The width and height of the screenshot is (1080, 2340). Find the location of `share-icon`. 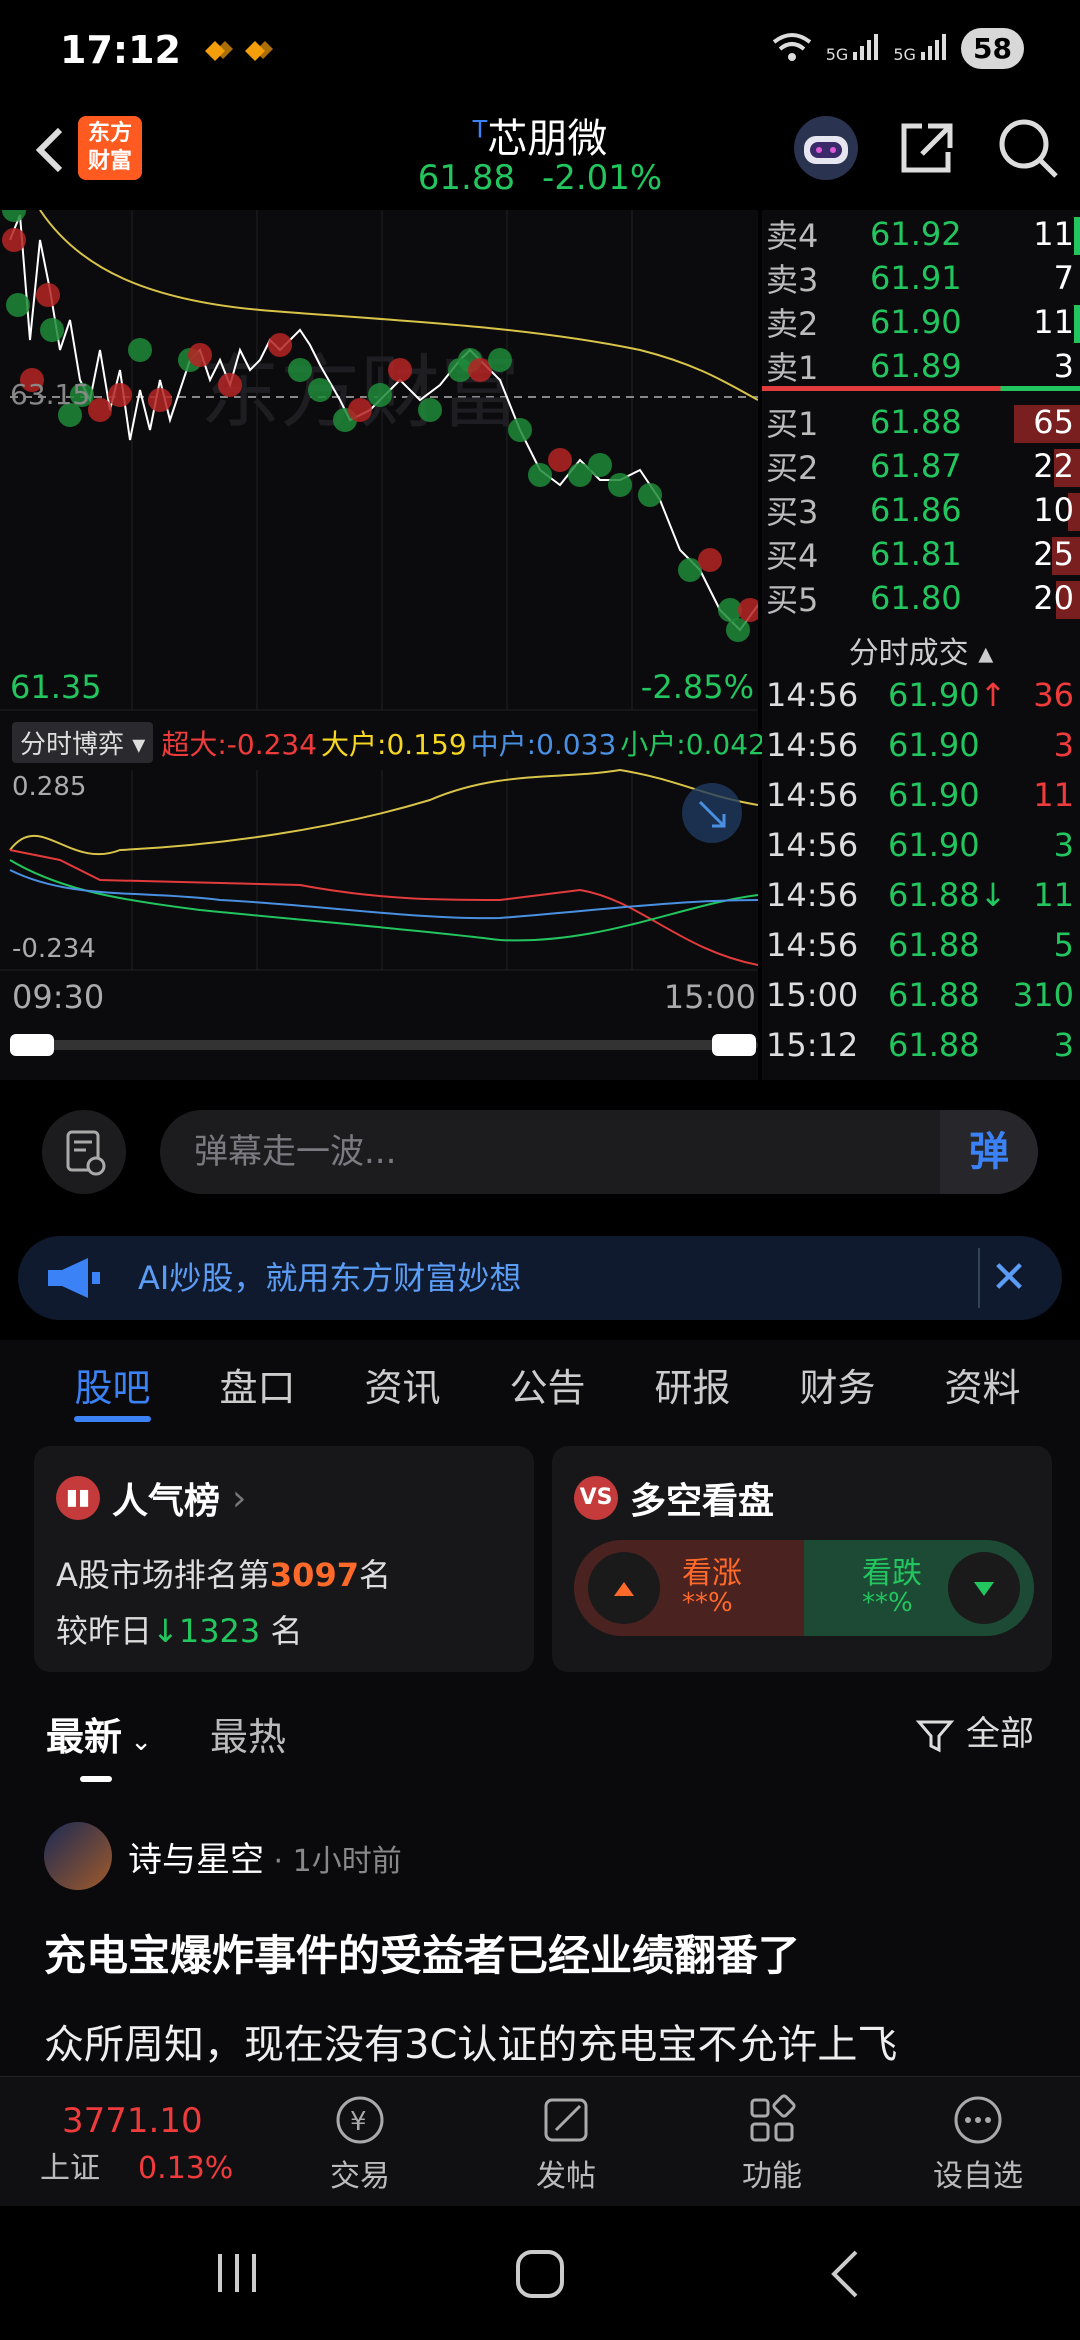

share-icon is located at coordinates (928, 148).